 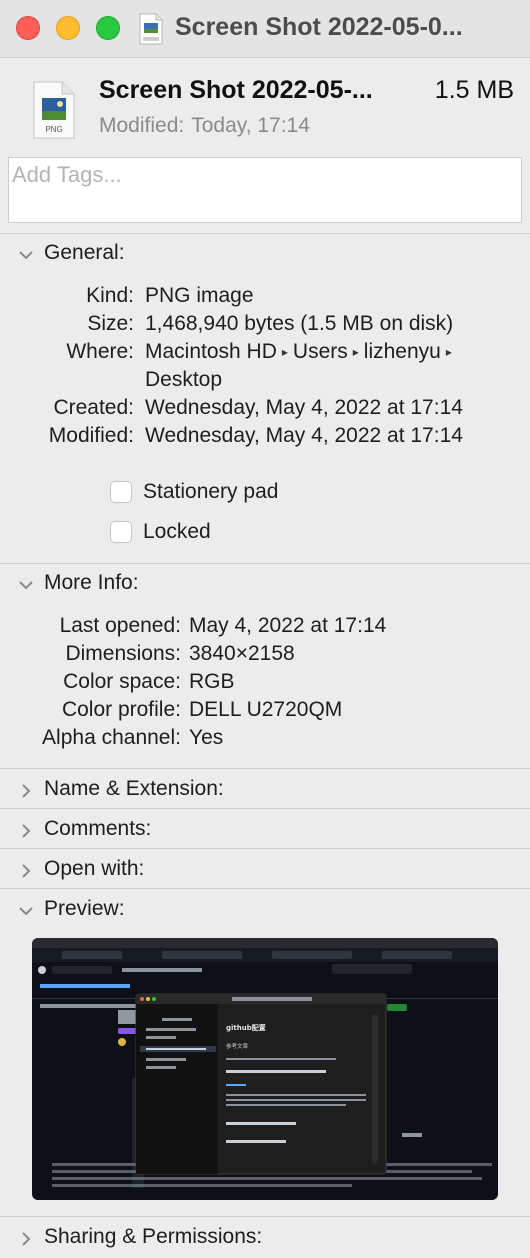 I want to click on png-icon-label: PNG, so click(x=53, y=129).